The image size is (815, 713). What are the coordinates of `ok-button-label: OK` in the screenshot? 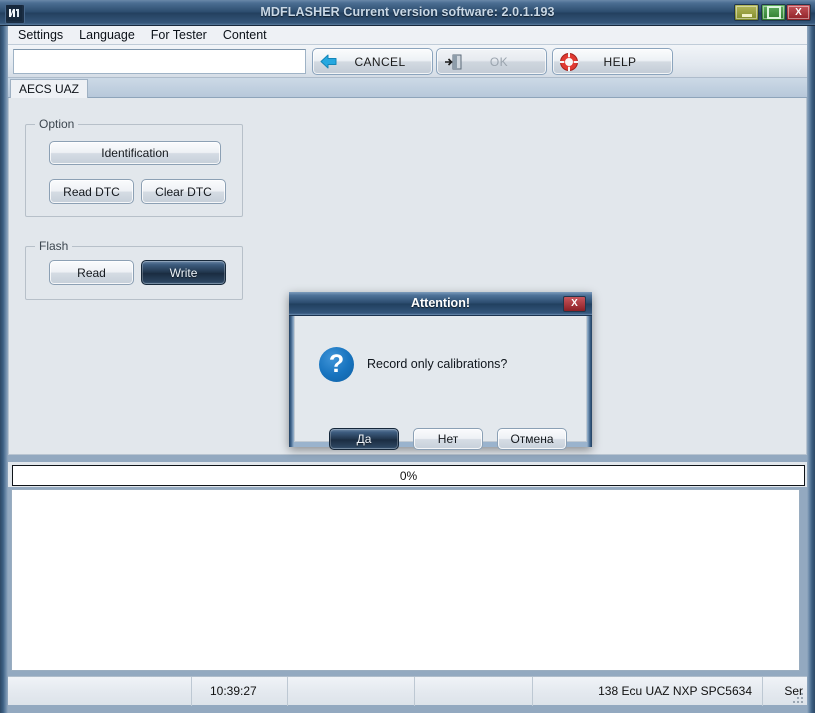 It's located at (499, 61).